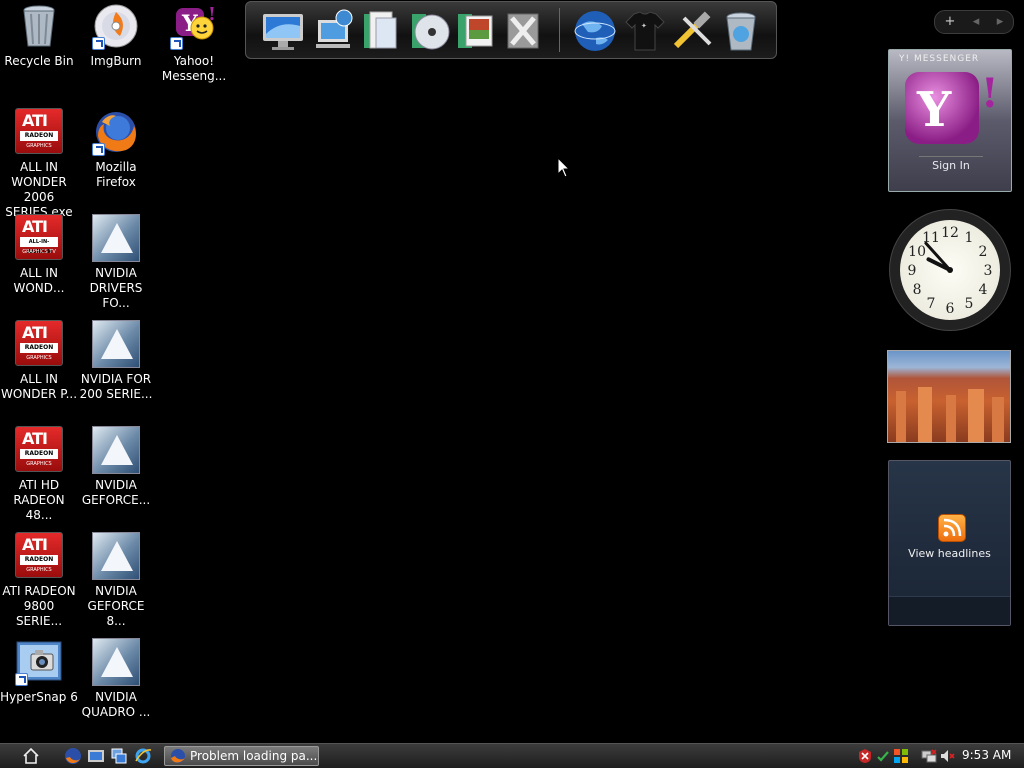 Image resolution: width=1024 pixels, height=768 pixels. Describe the element at coordinates (901, 756) in the screenshot. I see `windows-flag-icon` at that location.